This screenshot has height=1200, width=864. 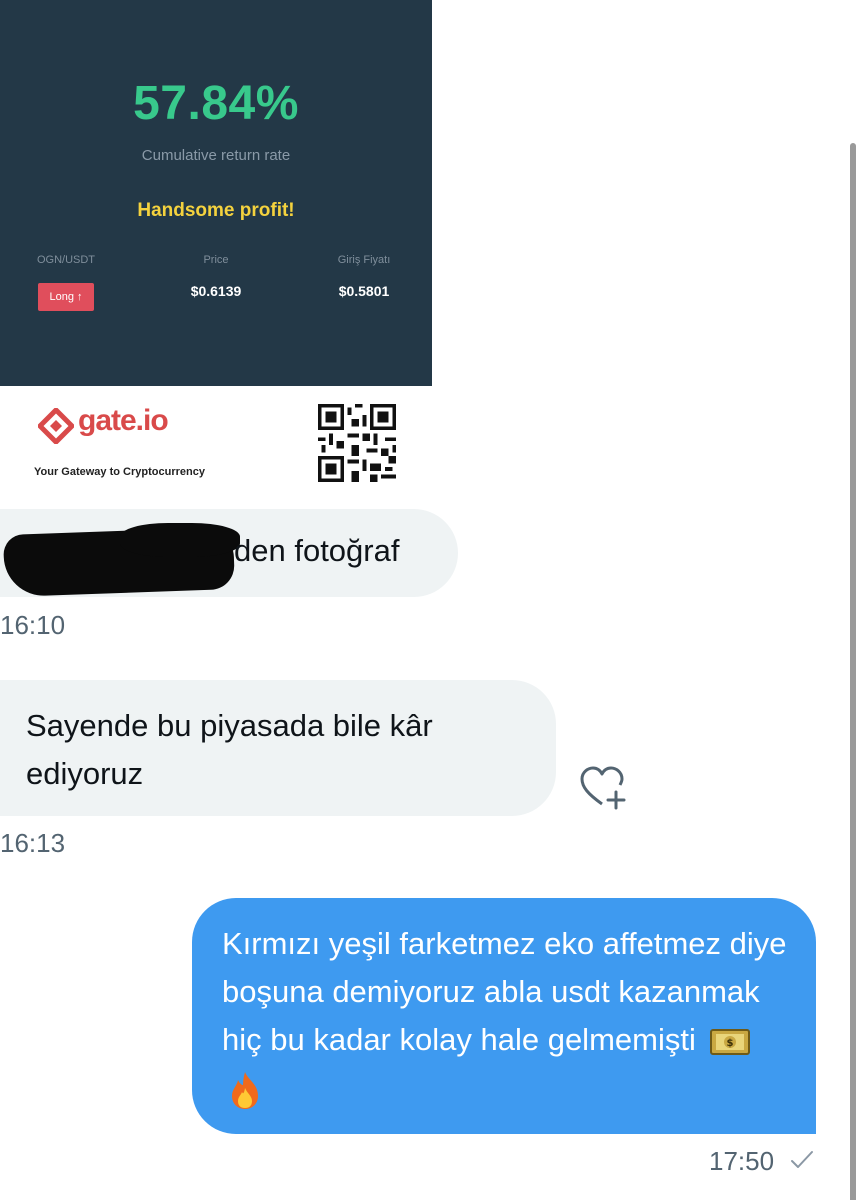 What do you see at coordinates (364, 291) in the screenshot?
I see `entry-value: $0.5801` at bounding box center [364, 291].